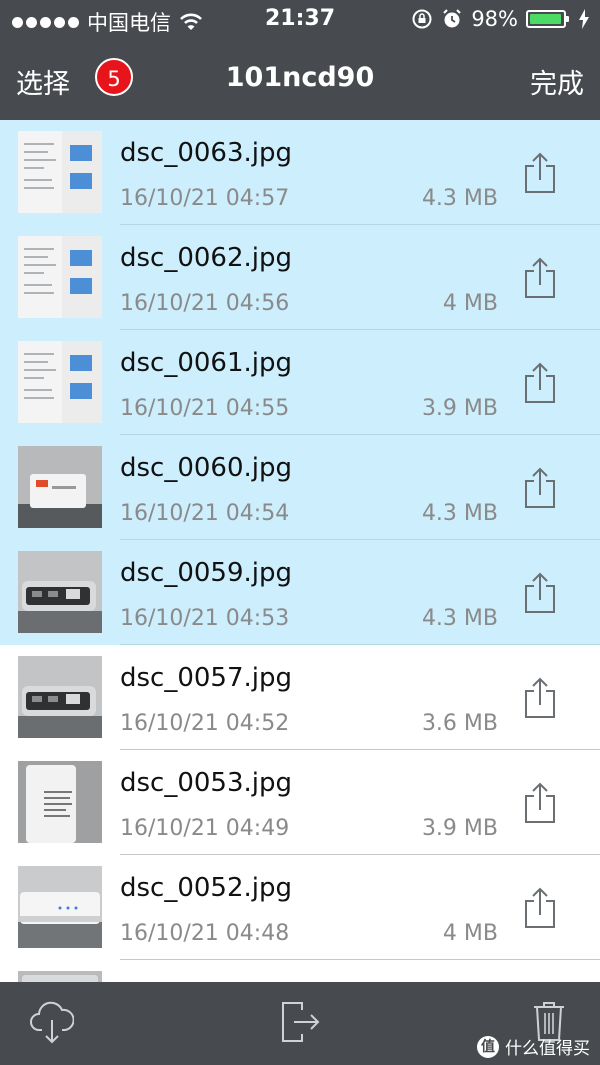 The width and height of the screenshot is (600, 1065). Describe the element at coordinates (205, 408) in the screenshot. I see `file-date: 16/10/21 04:55` at that location.